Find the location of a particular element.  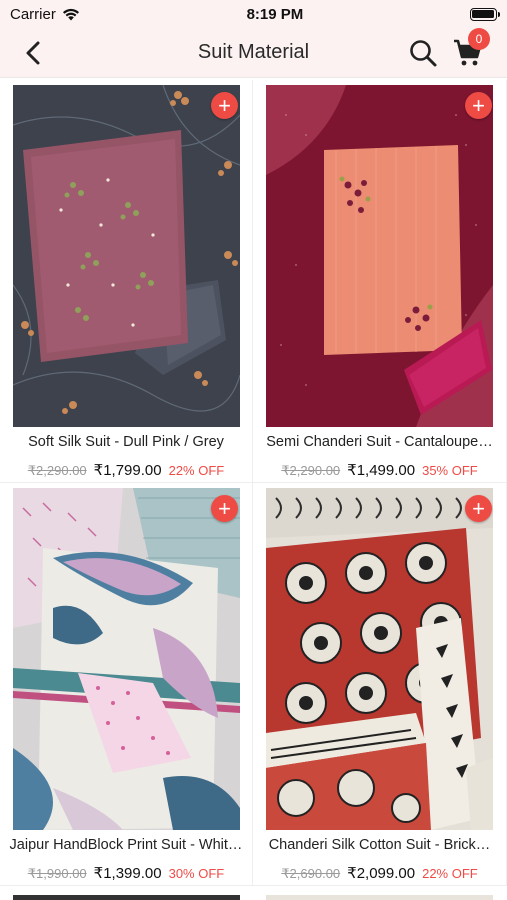

discount-label: 35% OFF is located at coordinates (450, 470).